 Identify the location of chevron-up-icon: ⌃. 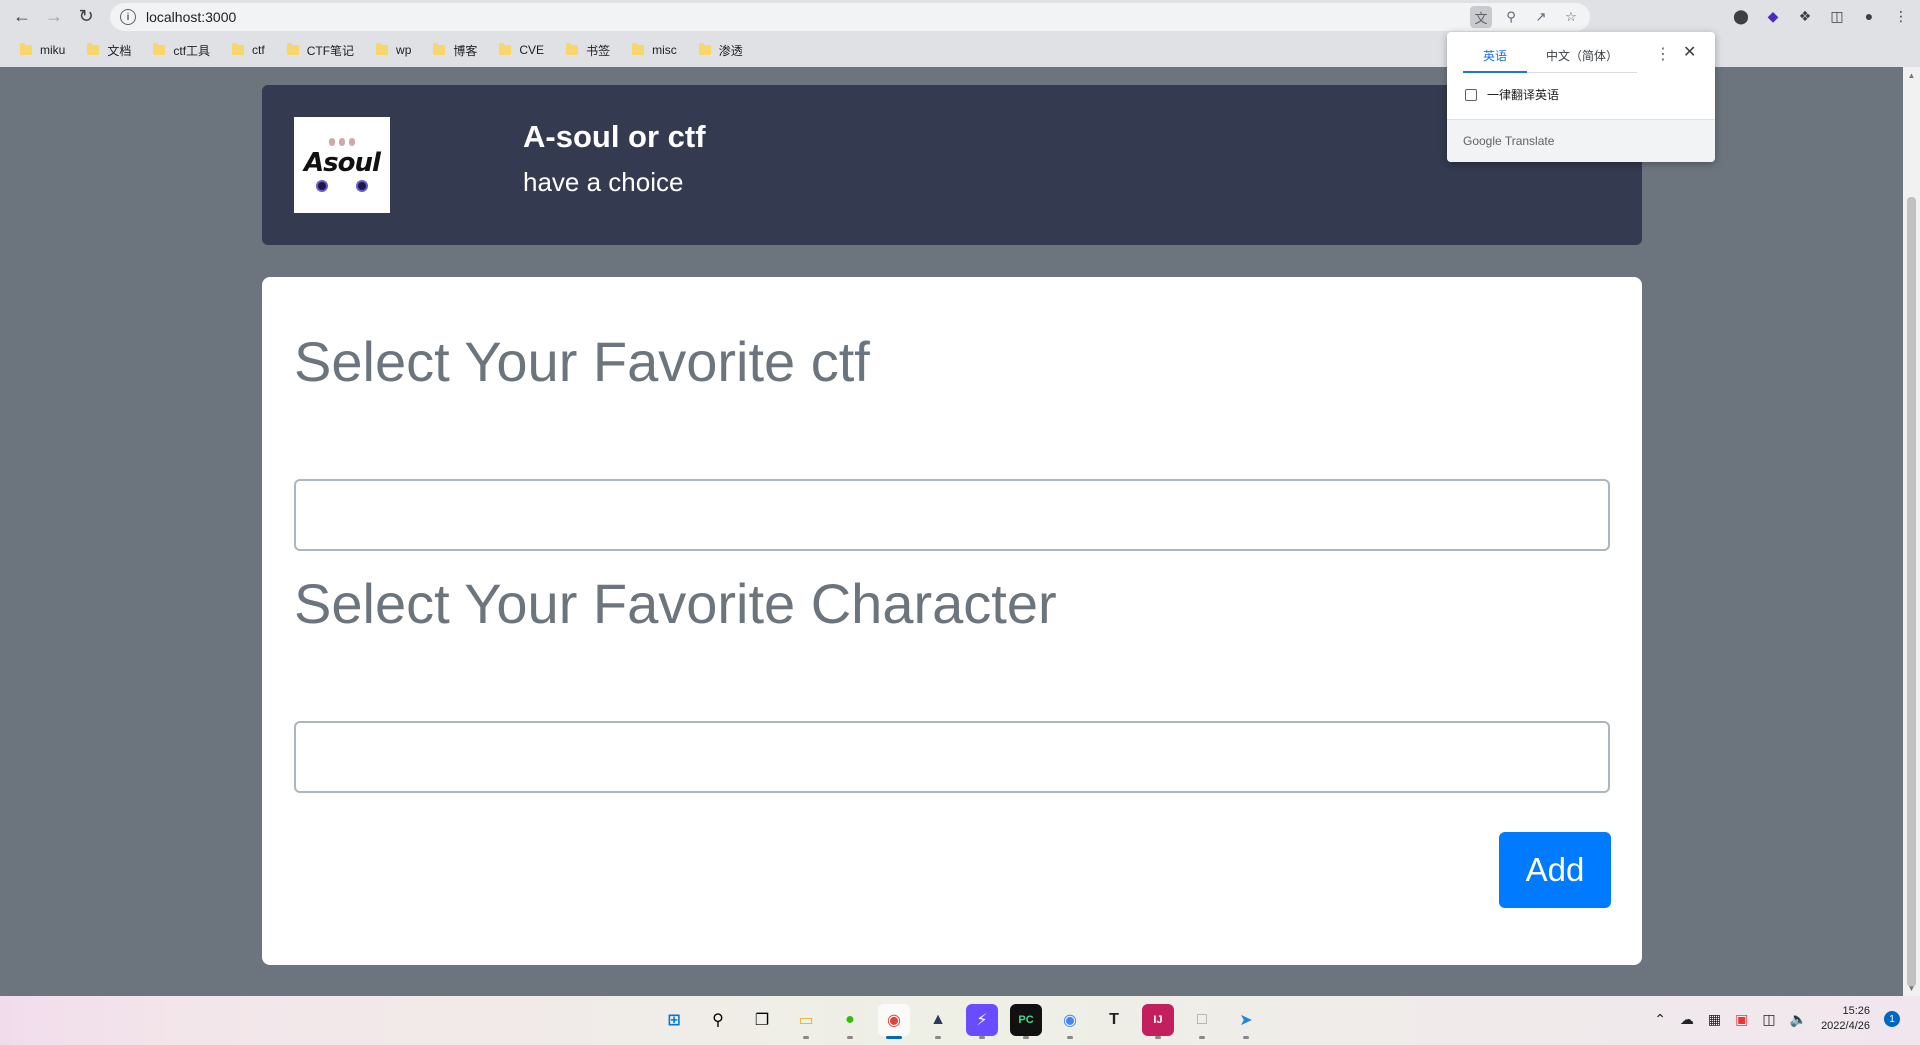
(1660, 1019).